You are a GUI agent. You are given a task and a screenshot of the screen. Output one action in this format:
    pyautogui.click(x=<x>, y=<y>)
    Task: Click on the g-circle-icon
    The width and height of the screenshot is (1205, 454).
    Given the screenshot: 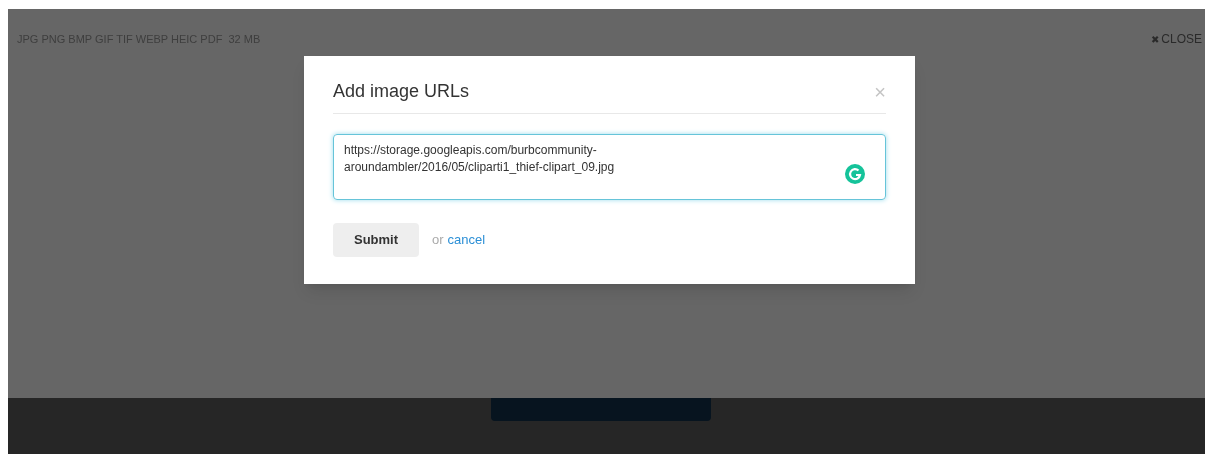 What is the action you would take?
    pyautogui.click(x=855, y=174)
    